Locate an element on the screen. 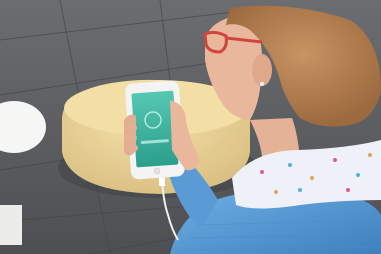  phone-home-button is located at coordinates (157, 171).